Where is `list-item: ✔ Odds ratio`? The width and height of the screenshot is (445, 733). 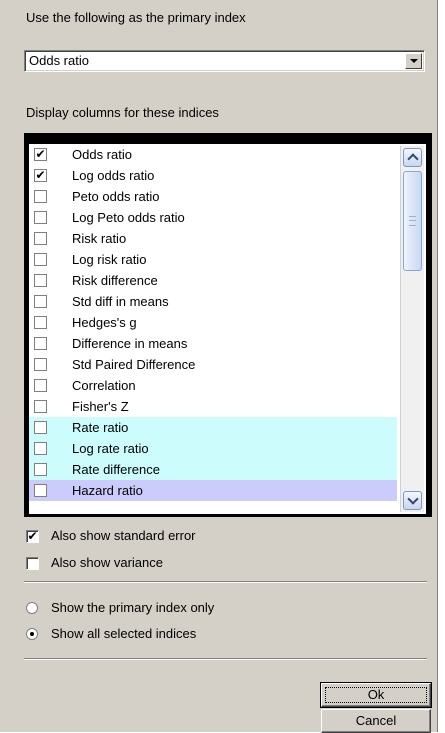 list-item: ✔ Odds ratio is located at coordinates (213, 154).